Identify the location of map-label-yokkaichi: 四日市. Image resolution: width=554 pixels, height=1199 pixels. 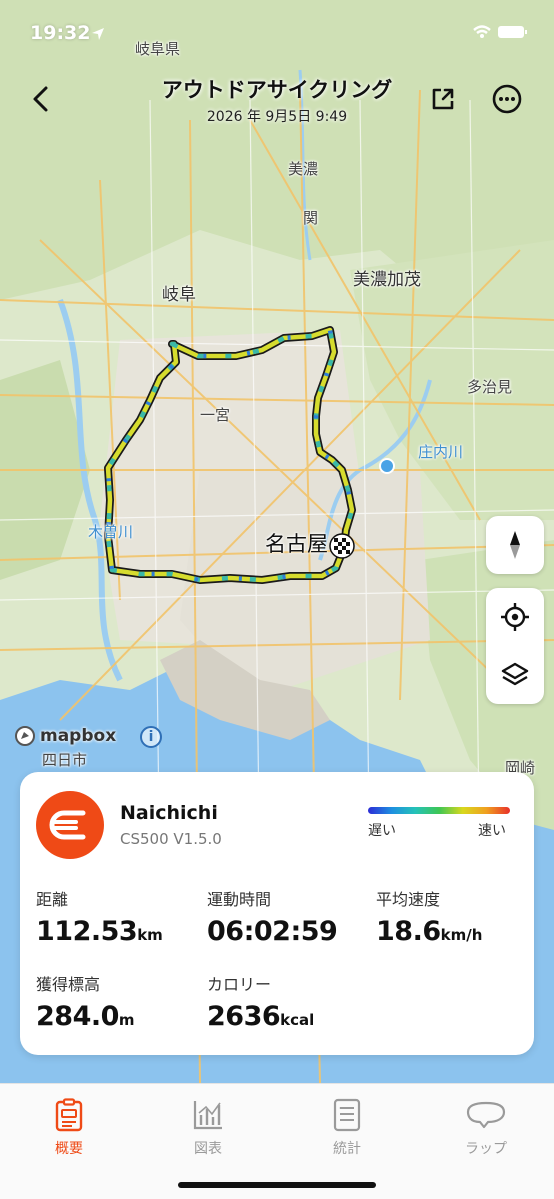
(65, 760).